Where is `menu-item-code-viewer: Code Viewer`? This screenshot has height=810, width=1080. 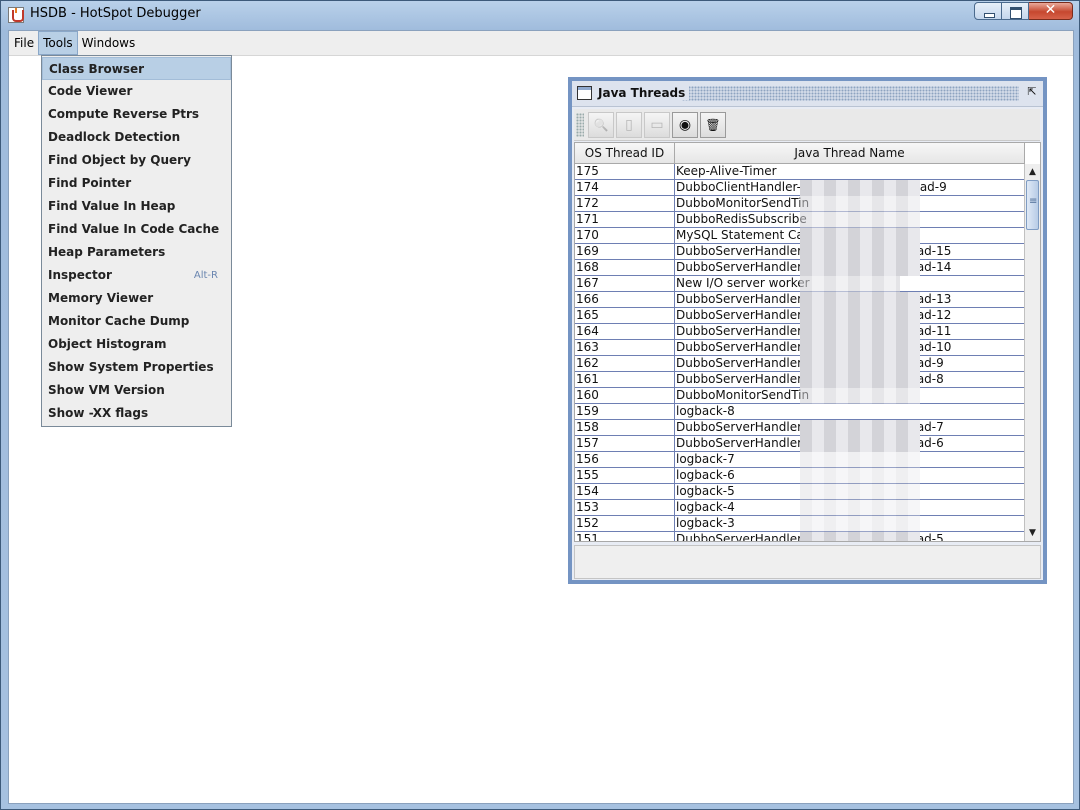 menu-item-code-viewer: Code Viewer is located at coordinates (136, 91).